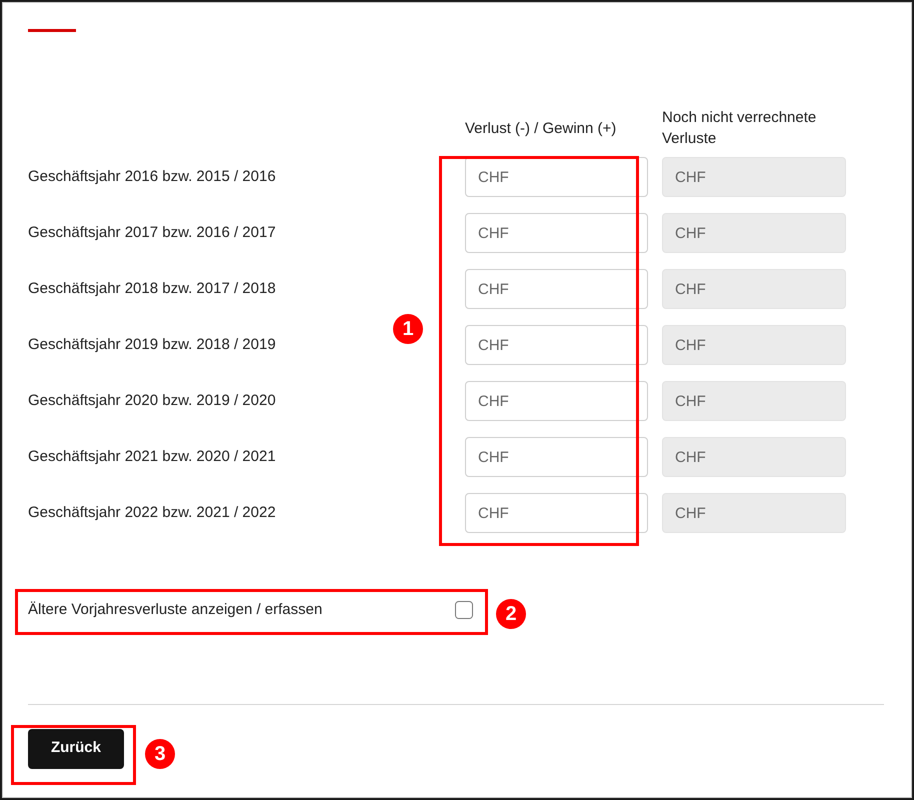  What do you see at coordinates (152, 457) in the screenshot?
I see `row-label: Geschäftsjahr 2021 bzw. 2020 / 2021` at bounding box center [152, 457].